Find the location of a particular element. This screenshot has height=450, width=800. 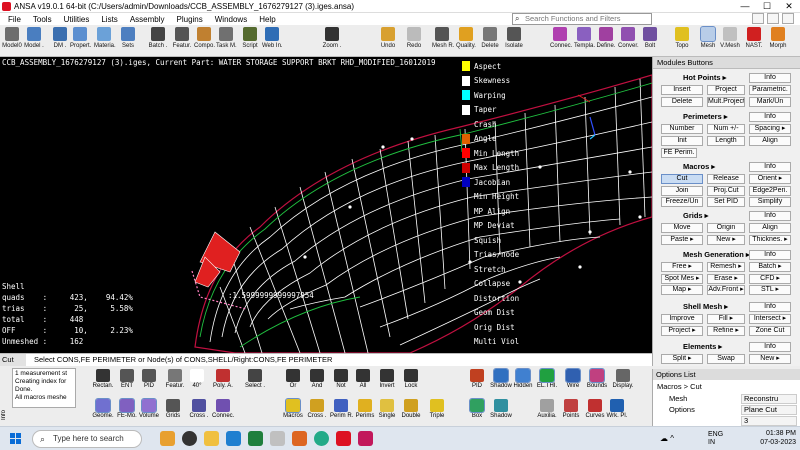

fe-perim-button: FE Perim. is located at coordinates (679, 153).